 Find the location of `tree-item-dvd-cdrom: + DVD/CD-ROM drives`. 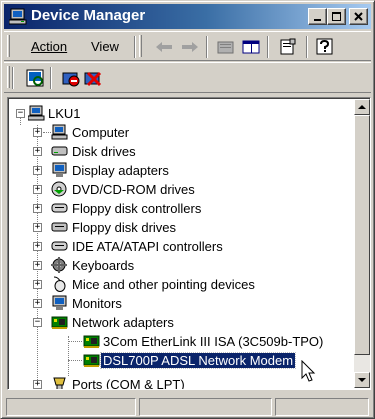

tree-item-dvd-cdrom: + DVD/CD-ROM drives is located at coordinates (178, 189).